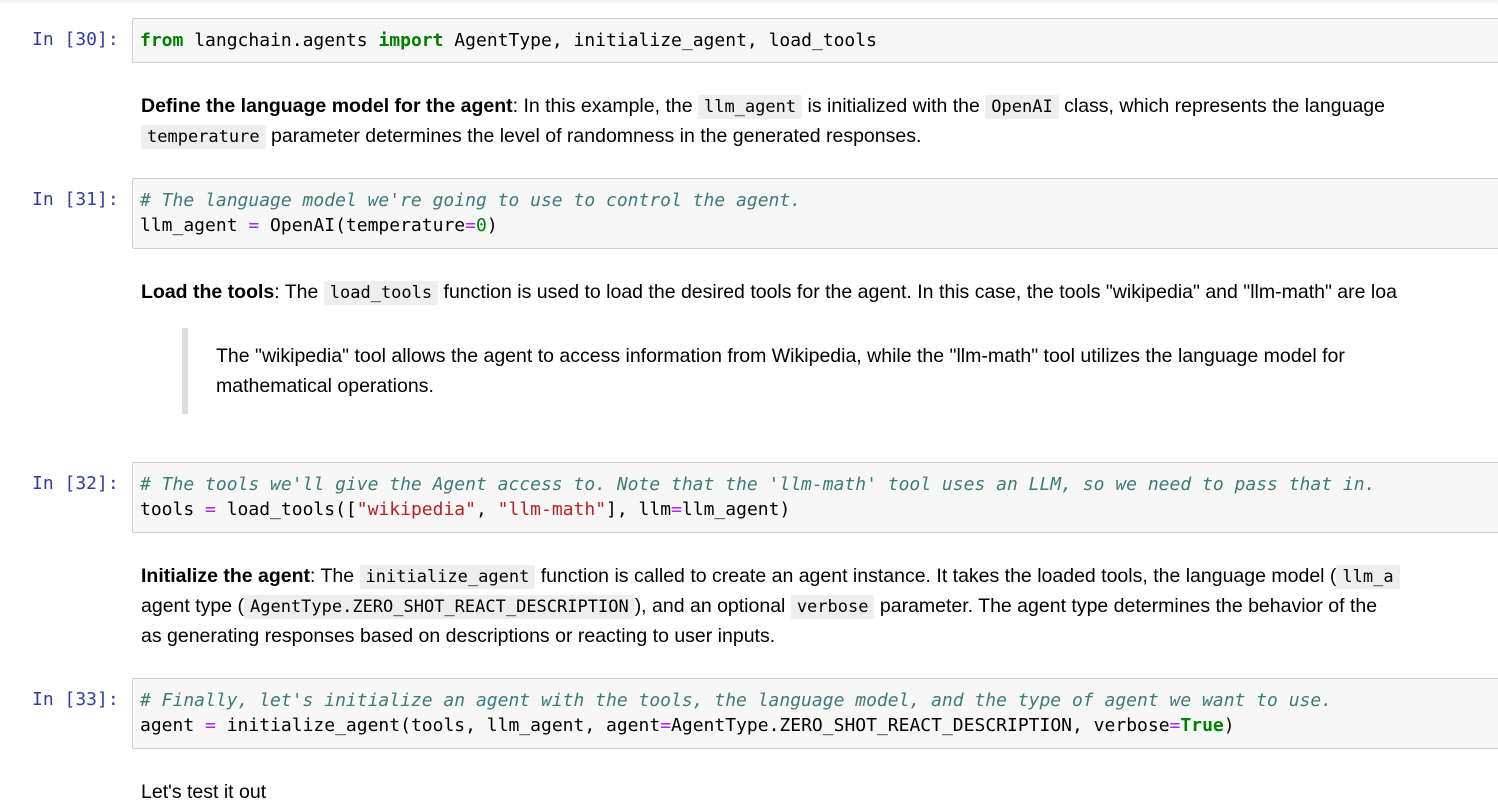 The image size is (1498, 807). I want to click on md-text: ), and an optional, so click(712, 606).